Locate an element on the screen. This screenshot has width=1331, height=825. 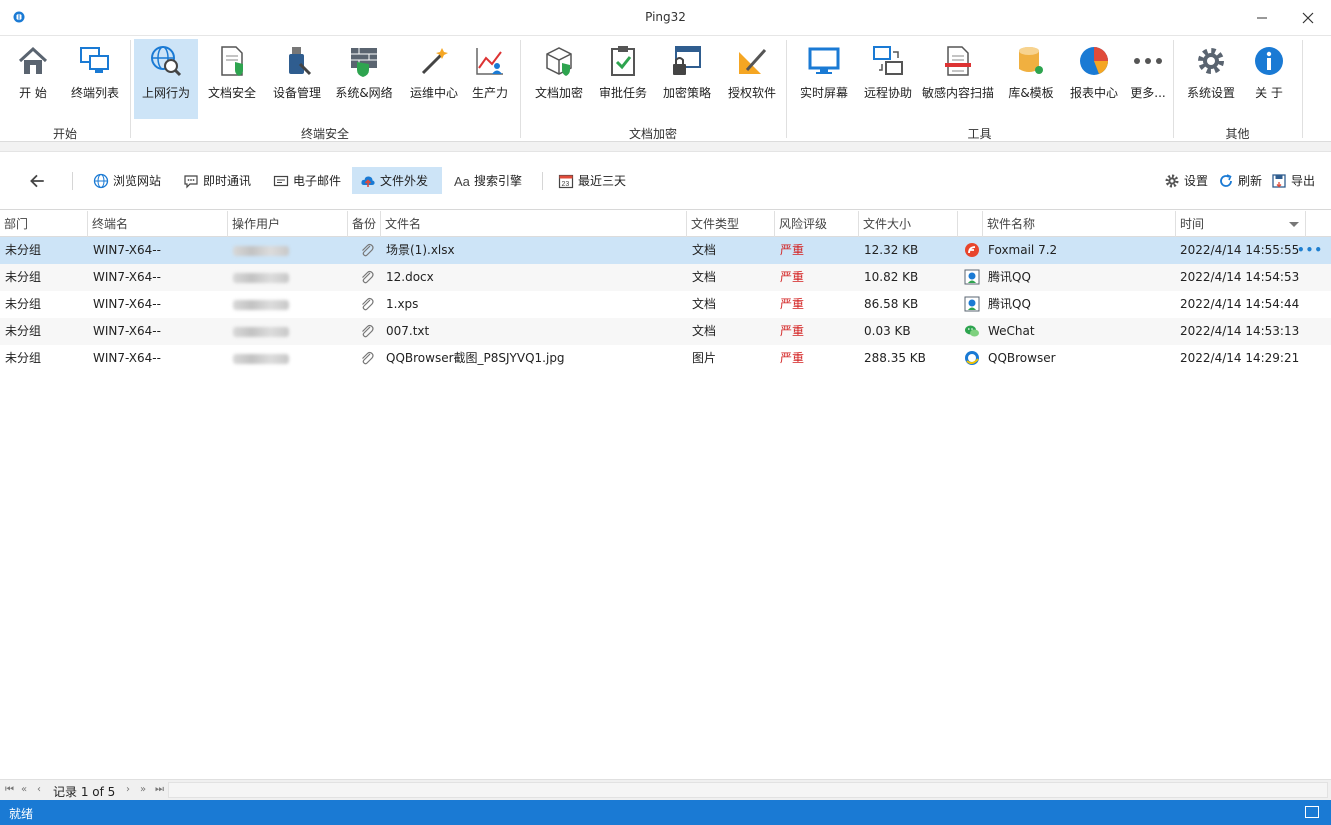
prev-page-fast-icon: « is located at coordinates (24, 789).